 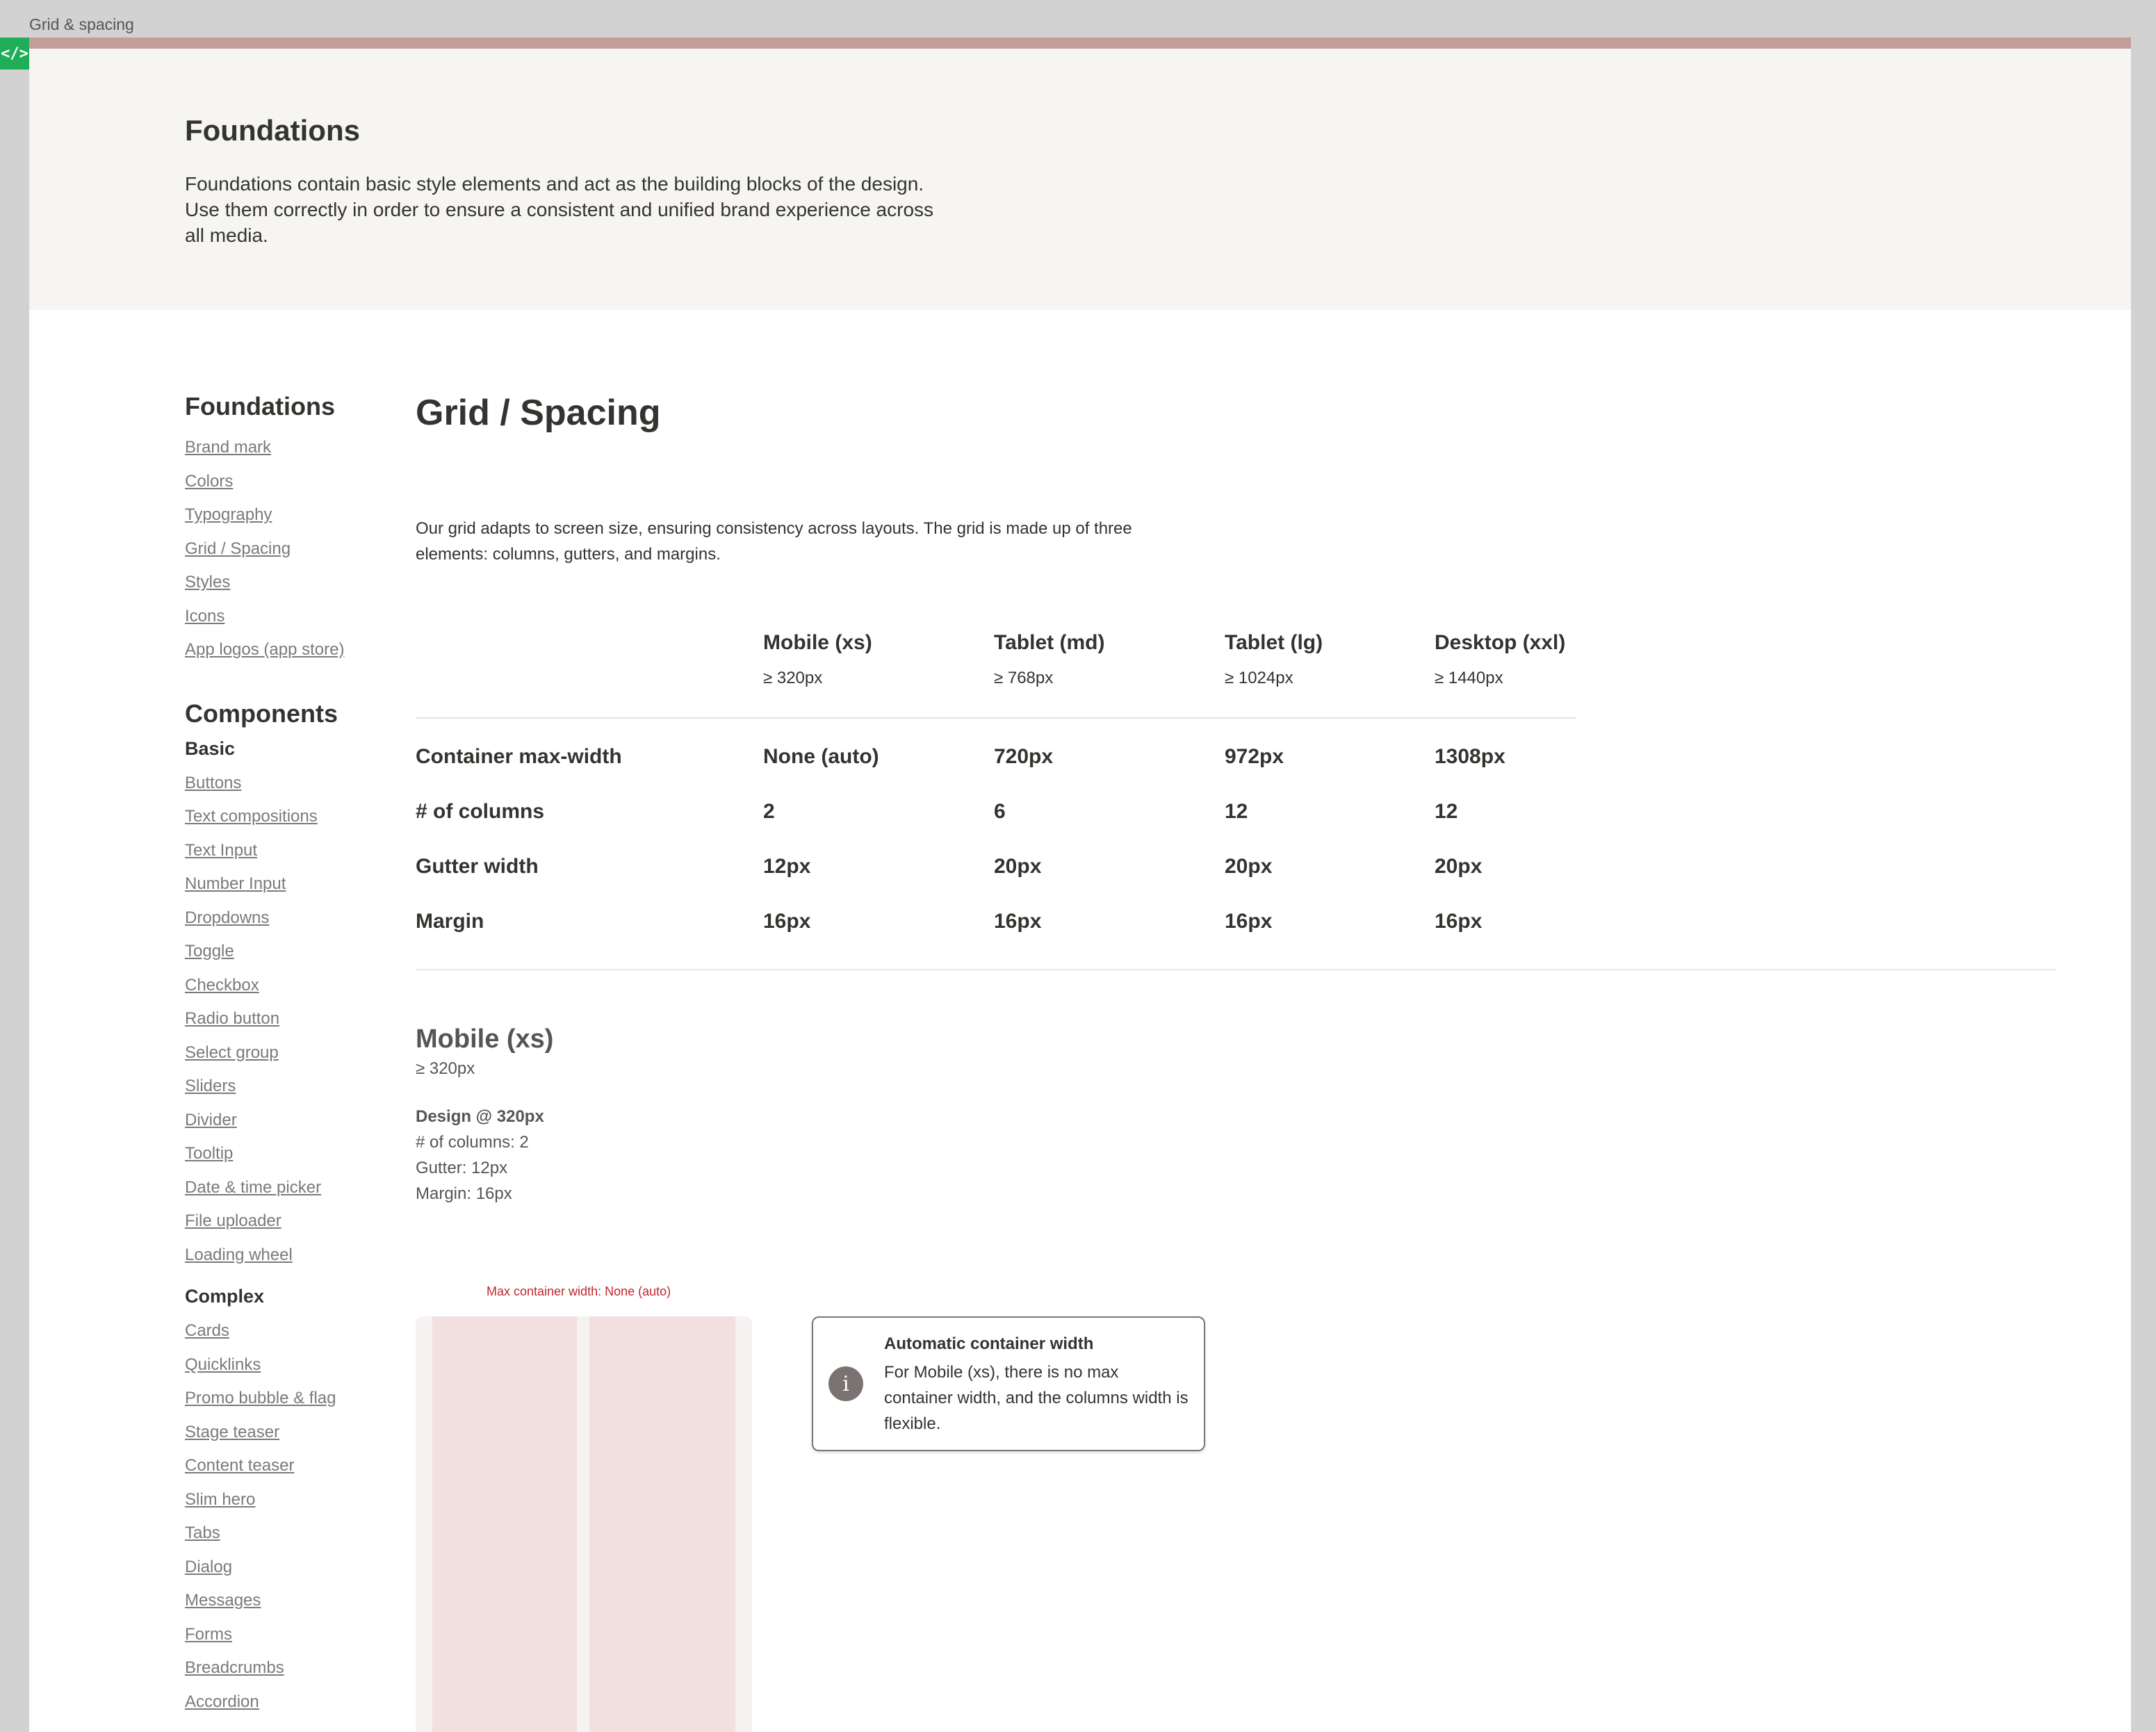 What do you see at coordinates (285, 1568) in the screenshot?
I see `sidebar-link-dialog: Dialog` at bounding box center [285, 1568].